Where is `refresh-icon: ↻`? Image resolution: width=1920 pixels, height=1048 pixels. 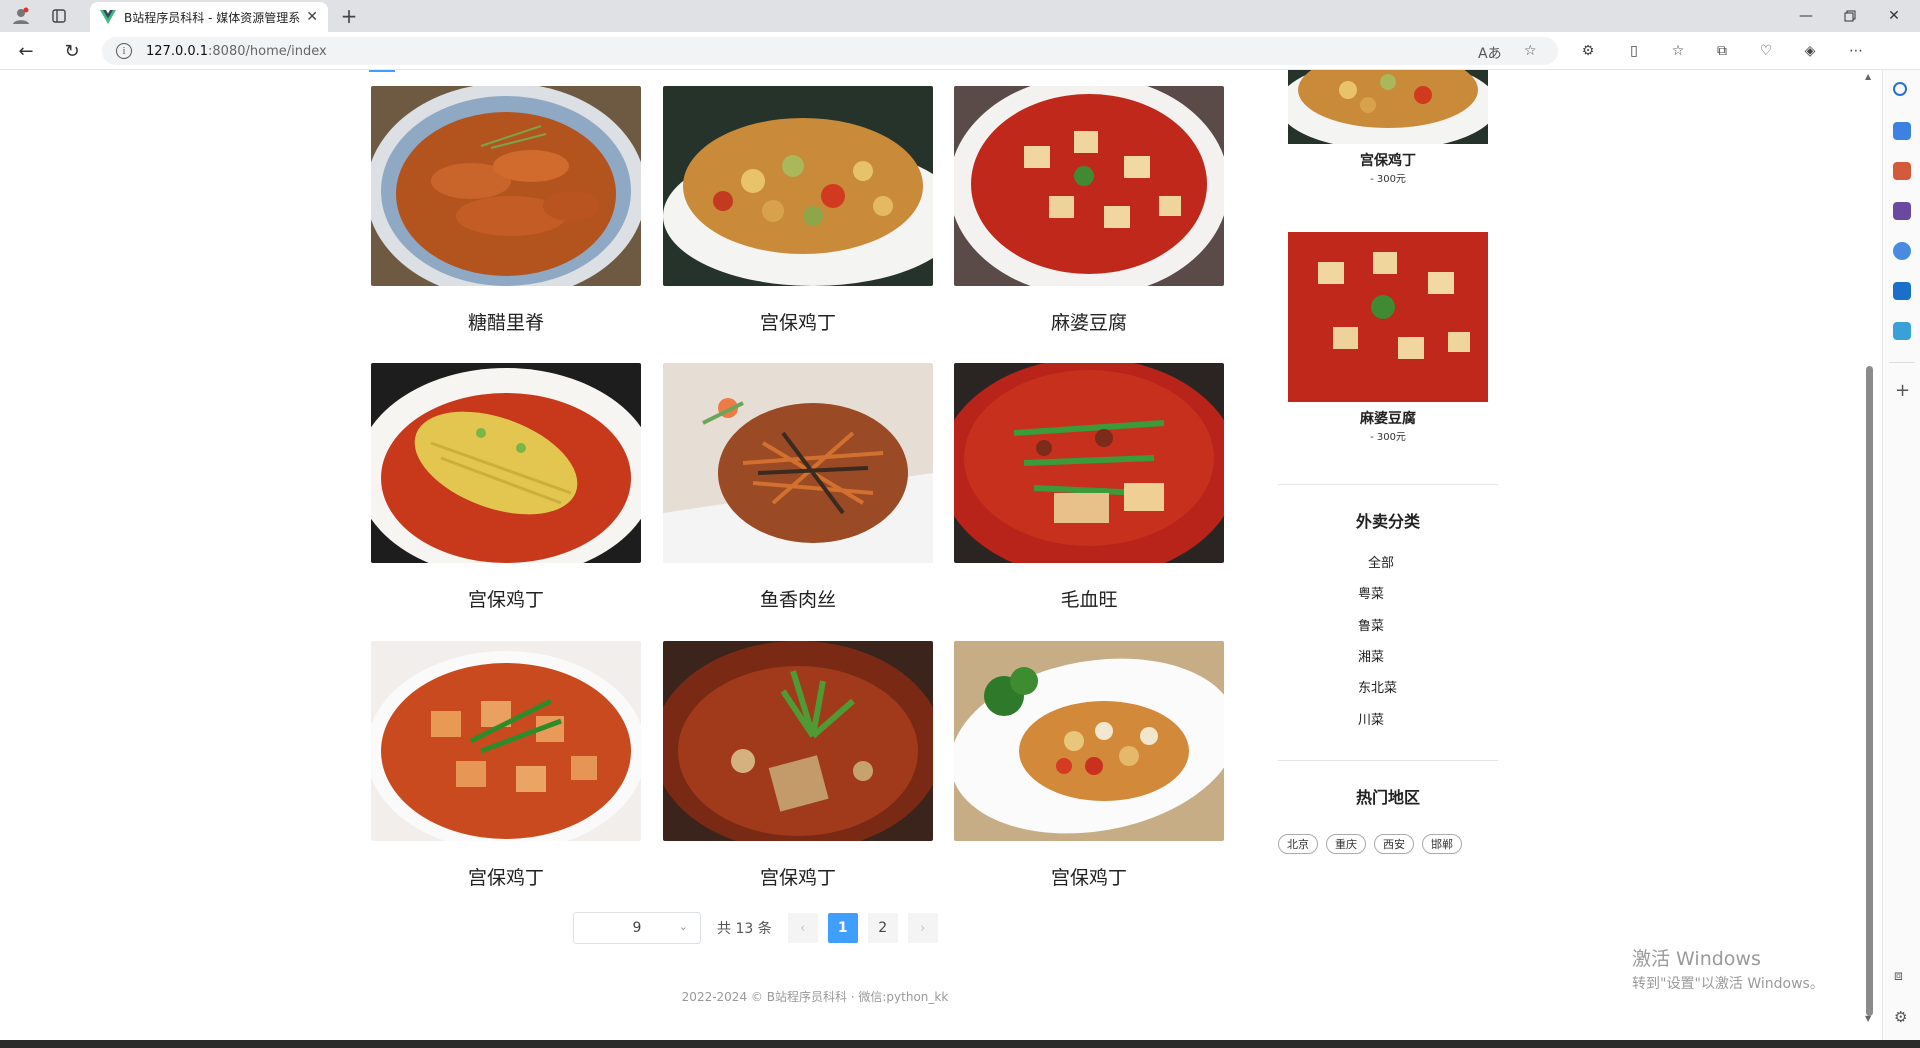
refresh-icon: ↻ is located at coordinates (72, 51).